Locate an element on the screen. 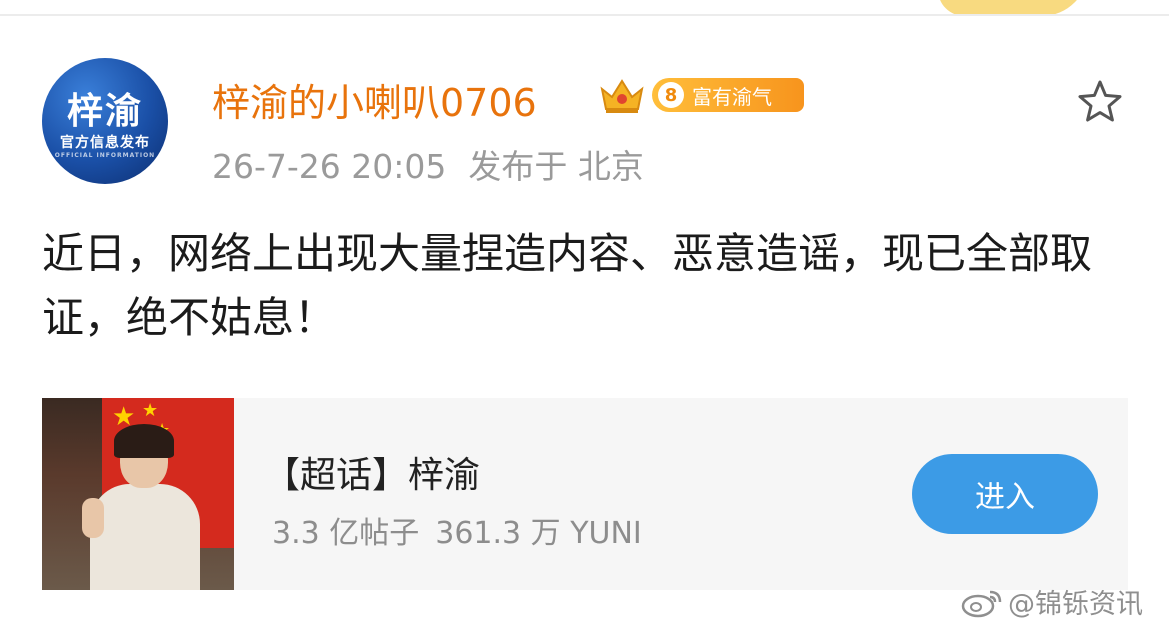 This screenshot has height=626, width=1169. person-hand is located at coordinates (93, 518).